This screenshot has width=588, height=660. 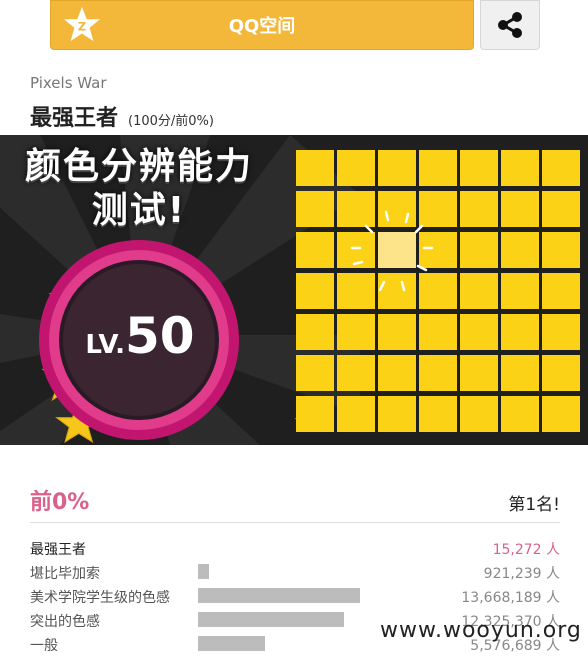 I want to click on score-info: (100分/前0%), so click(x=171, y=121).